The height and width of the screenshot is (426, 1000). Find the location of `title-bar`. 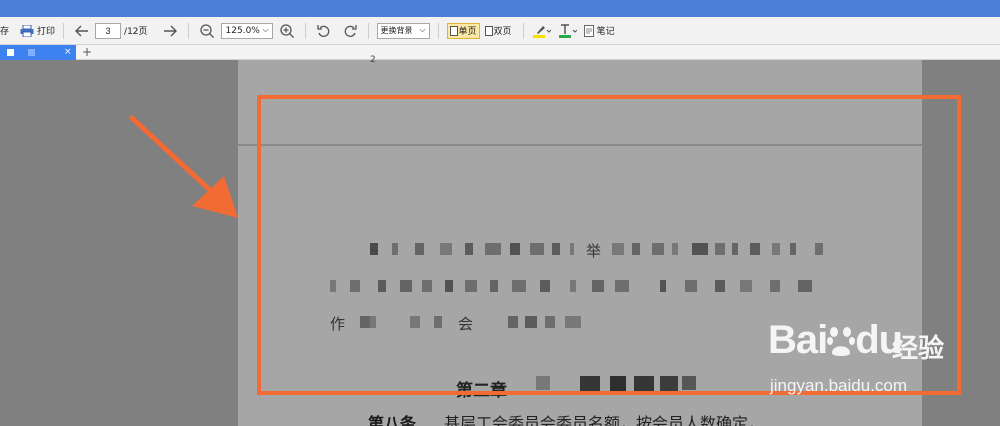

title-bar is located at coordinates (500, 8).